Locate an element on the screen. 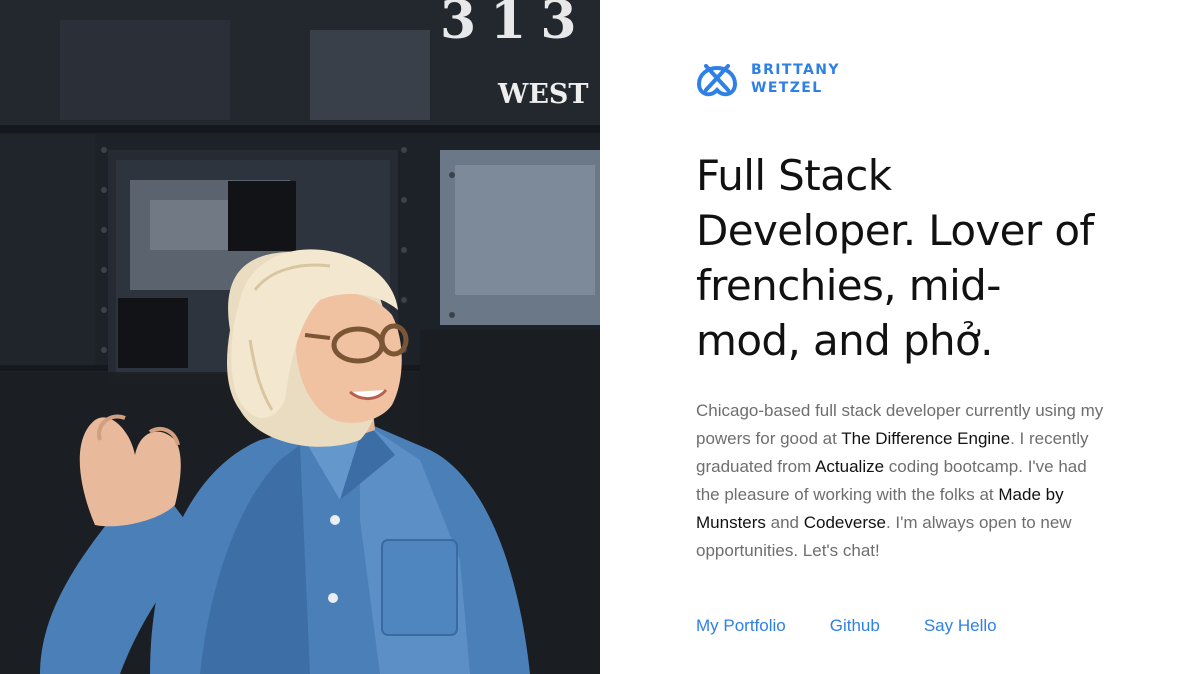 The image size is (1200, 674). say-hello-link: Say Hello is located at coordinates (960, 626).